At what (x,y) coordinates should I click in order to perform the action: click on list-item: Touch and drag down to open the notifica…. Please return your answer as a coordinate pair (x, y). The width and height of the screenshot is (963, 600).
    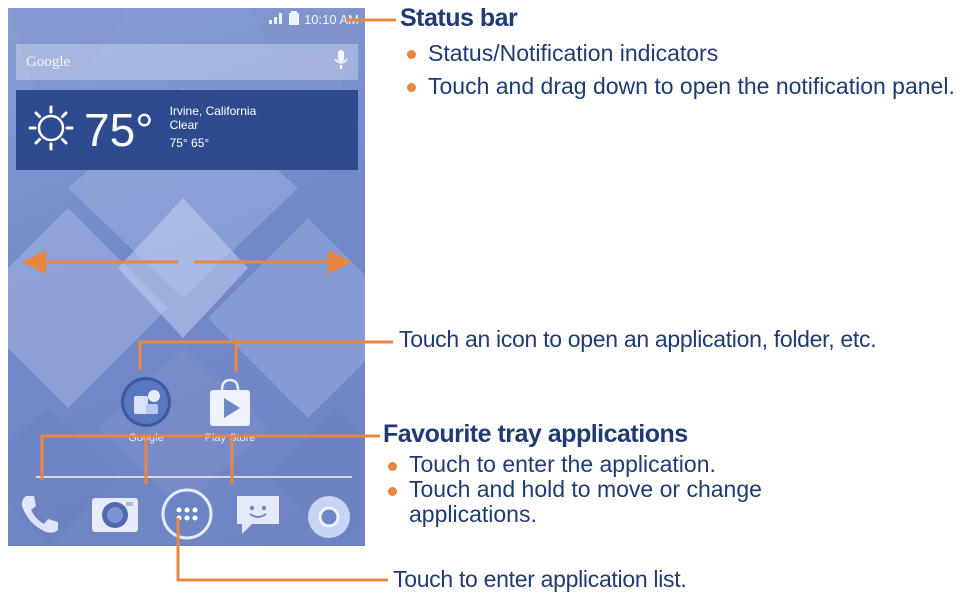
    Looking at the image, I should click on (679, 86).